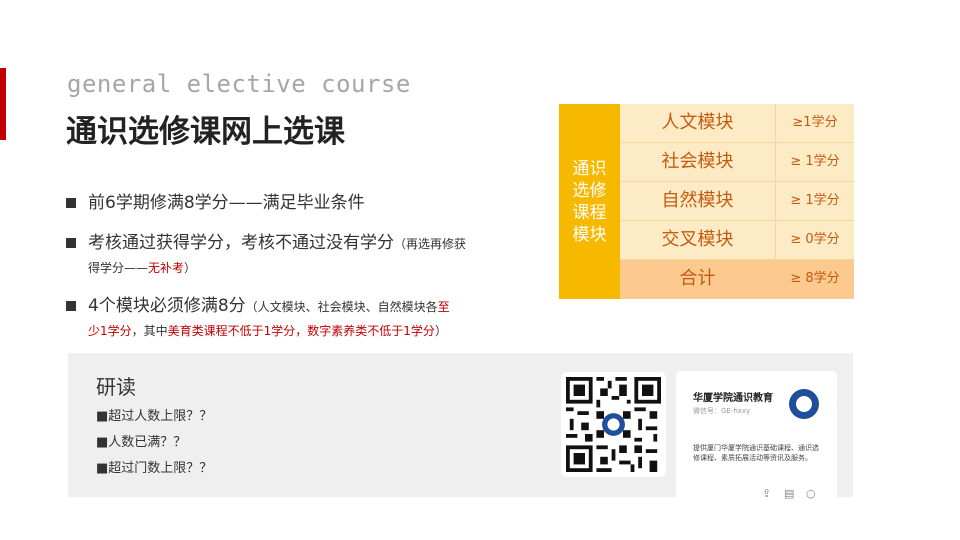 The height and width of the screenshot is (540, 960). What do you see at coordinates (341, 307) in the screenshot?
I see `bullet-note: （人文模块、社会模块、自然模块各` at bounding box center [341, 307].